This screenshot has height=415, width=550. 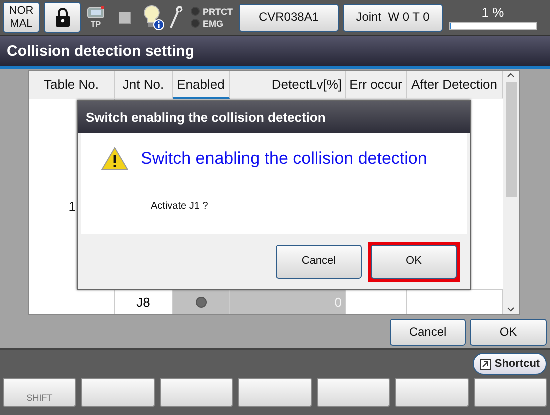 I want to click on scroll-down-icon, so click(x=511, y=309).